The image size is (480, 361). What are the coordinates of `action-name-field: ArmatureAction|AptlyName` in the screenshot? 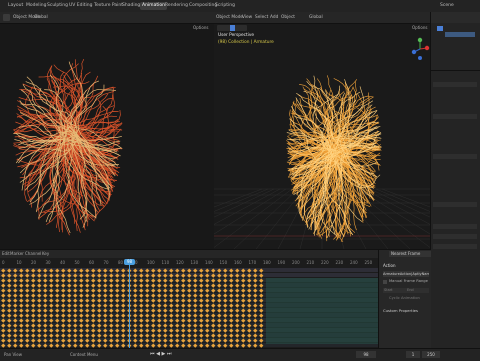 It's located at (406, 274).